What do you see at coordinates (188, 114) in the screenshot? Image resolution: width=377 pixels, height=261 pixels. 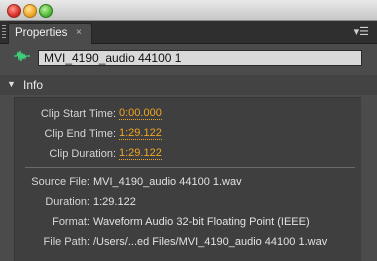 I see `clip-start-time-row: Clip Start Time: 0:00.000` at bounding box center [188, 114].